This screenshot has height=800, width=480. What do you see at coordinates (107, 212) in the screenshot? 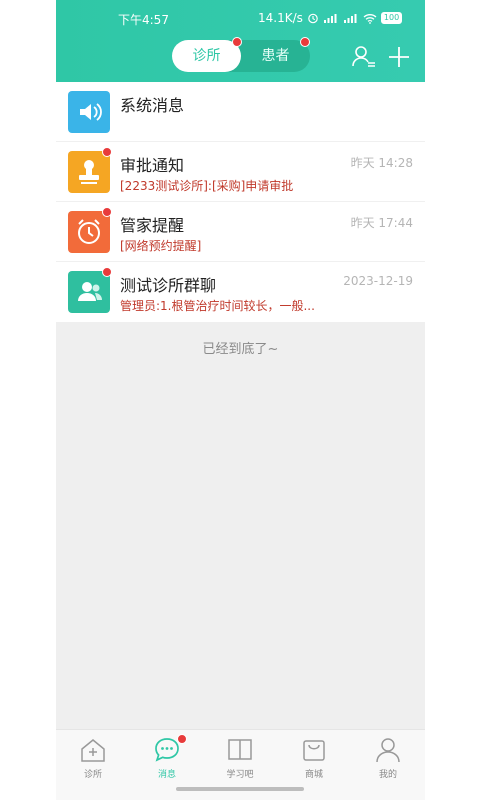
I see `reminder-badge` at bounding box center [107, 212].